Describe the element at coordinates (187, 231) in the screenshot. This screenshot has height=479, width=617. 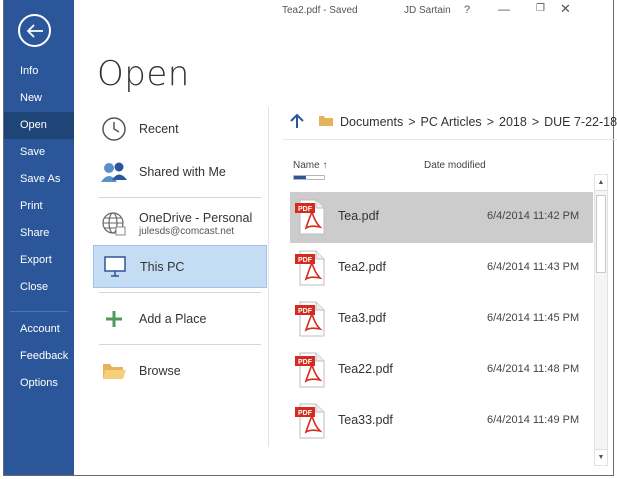
I see `onedrive-account: julesds@comcast.net` at that location.